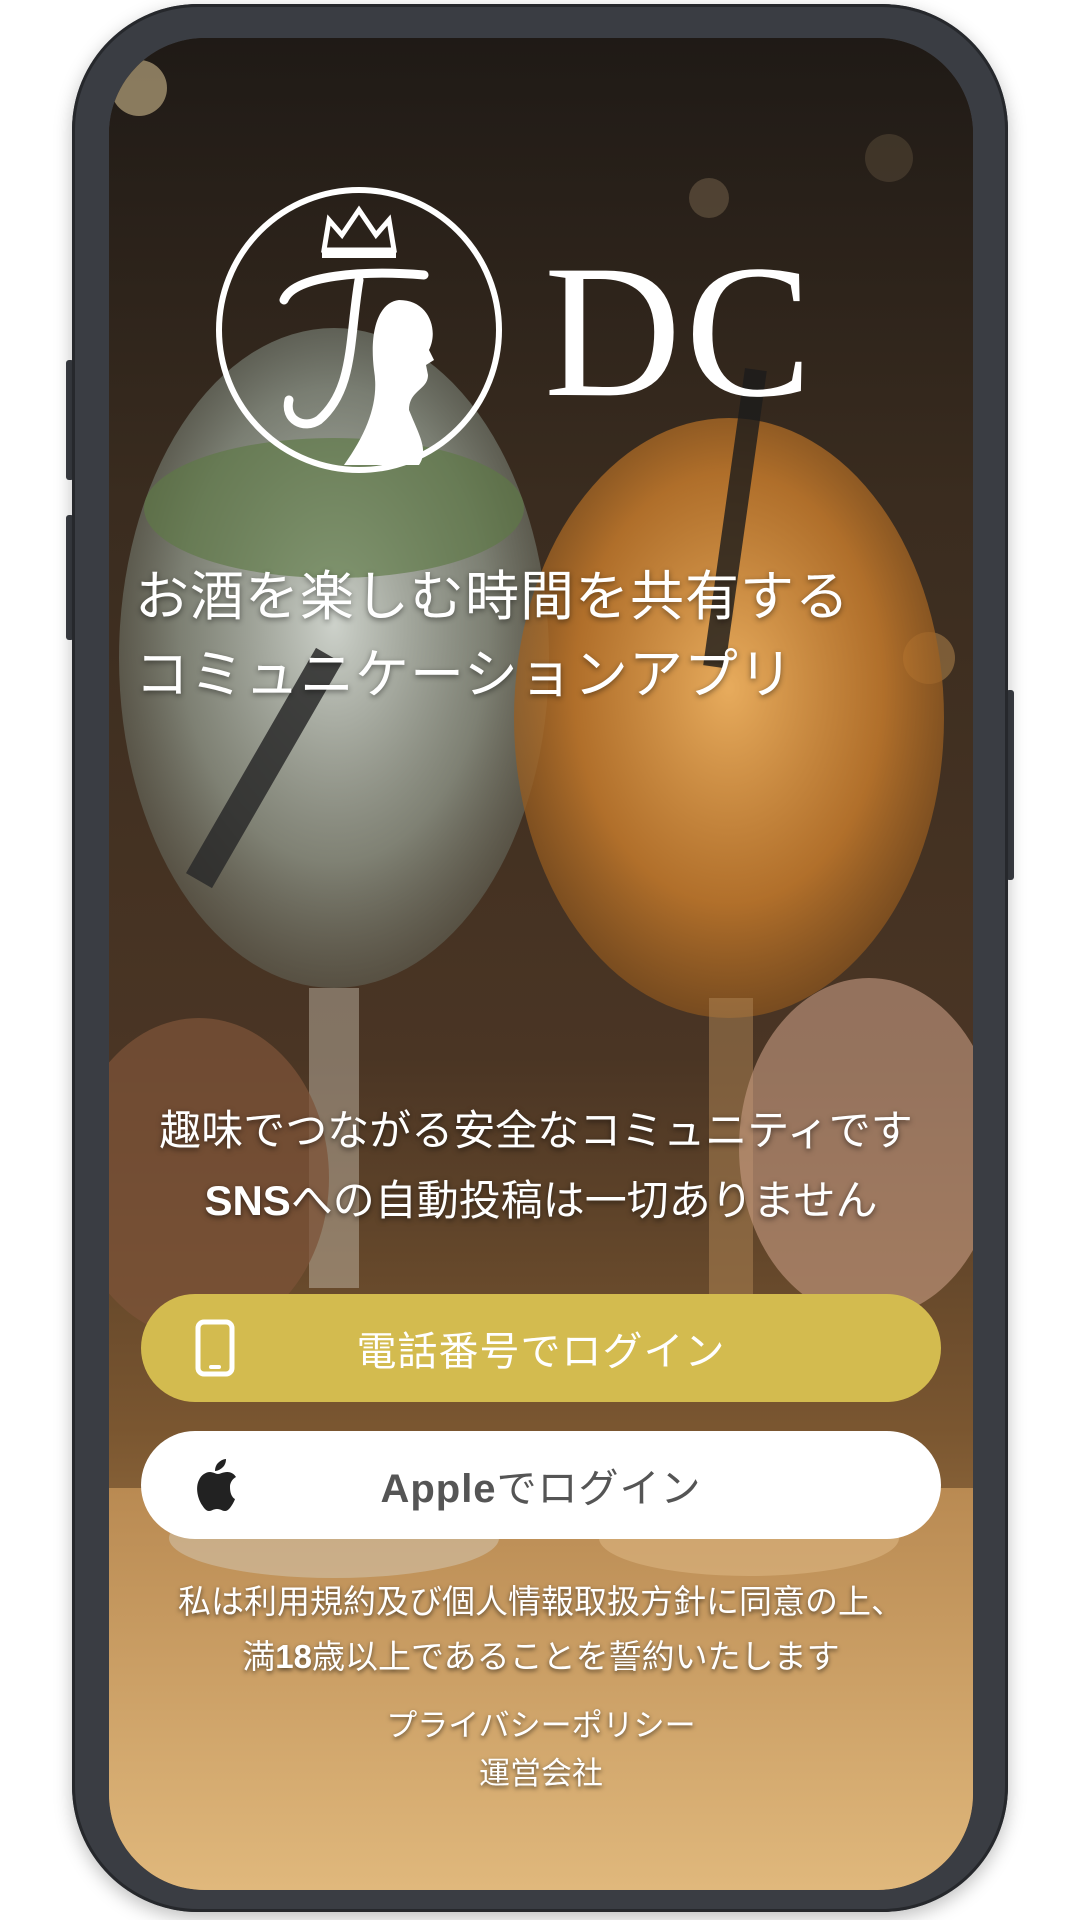  I want to click on tagline-line-2: コミュニケーションアプリ, so click(464, 674).